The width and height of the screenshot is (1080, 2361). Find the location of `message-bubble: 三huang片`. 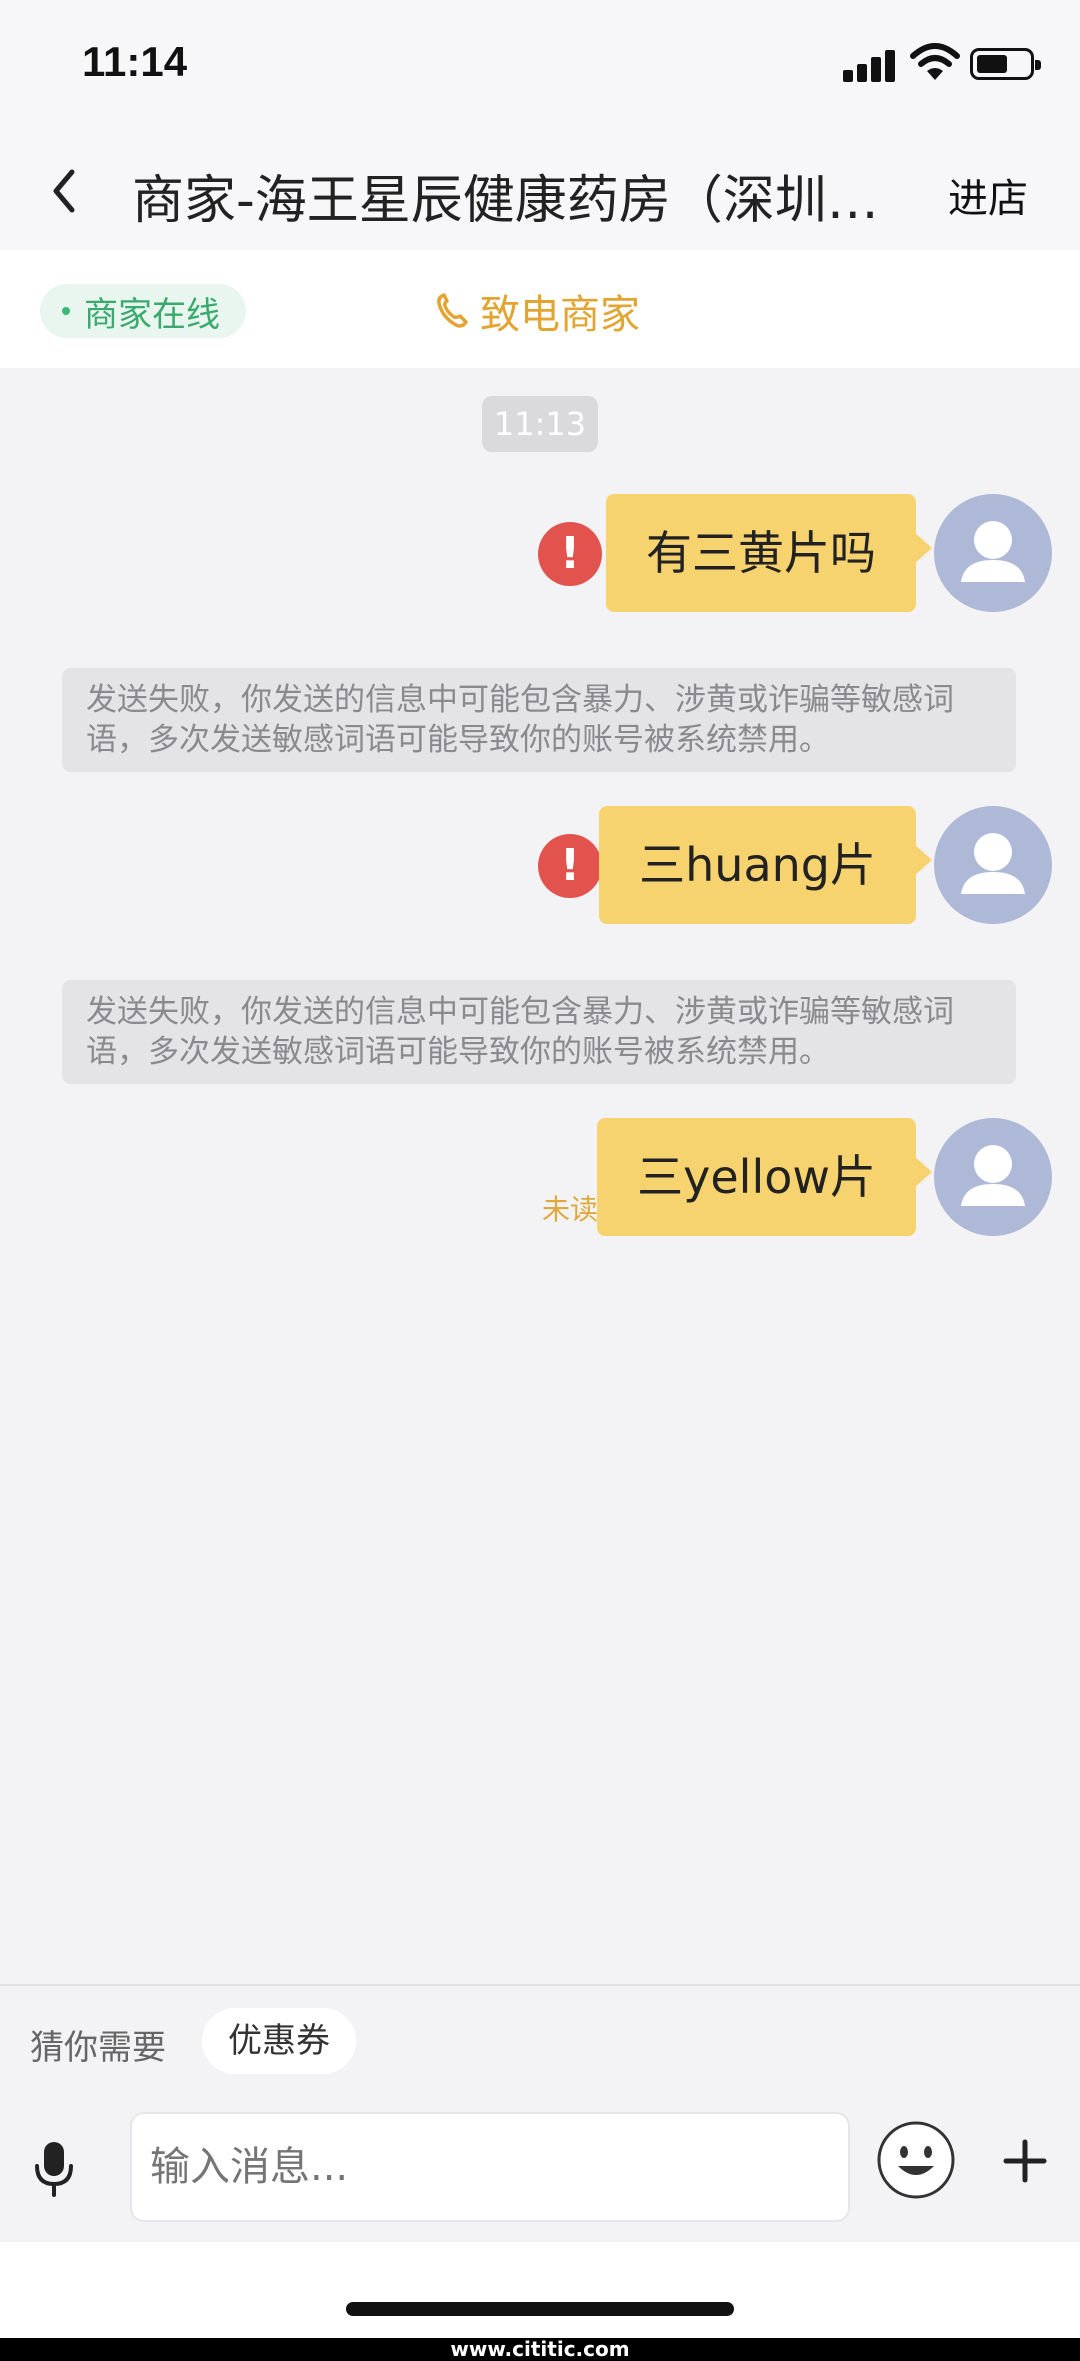

message-bubble: 三huang片 is located at coordinates (765, 865).